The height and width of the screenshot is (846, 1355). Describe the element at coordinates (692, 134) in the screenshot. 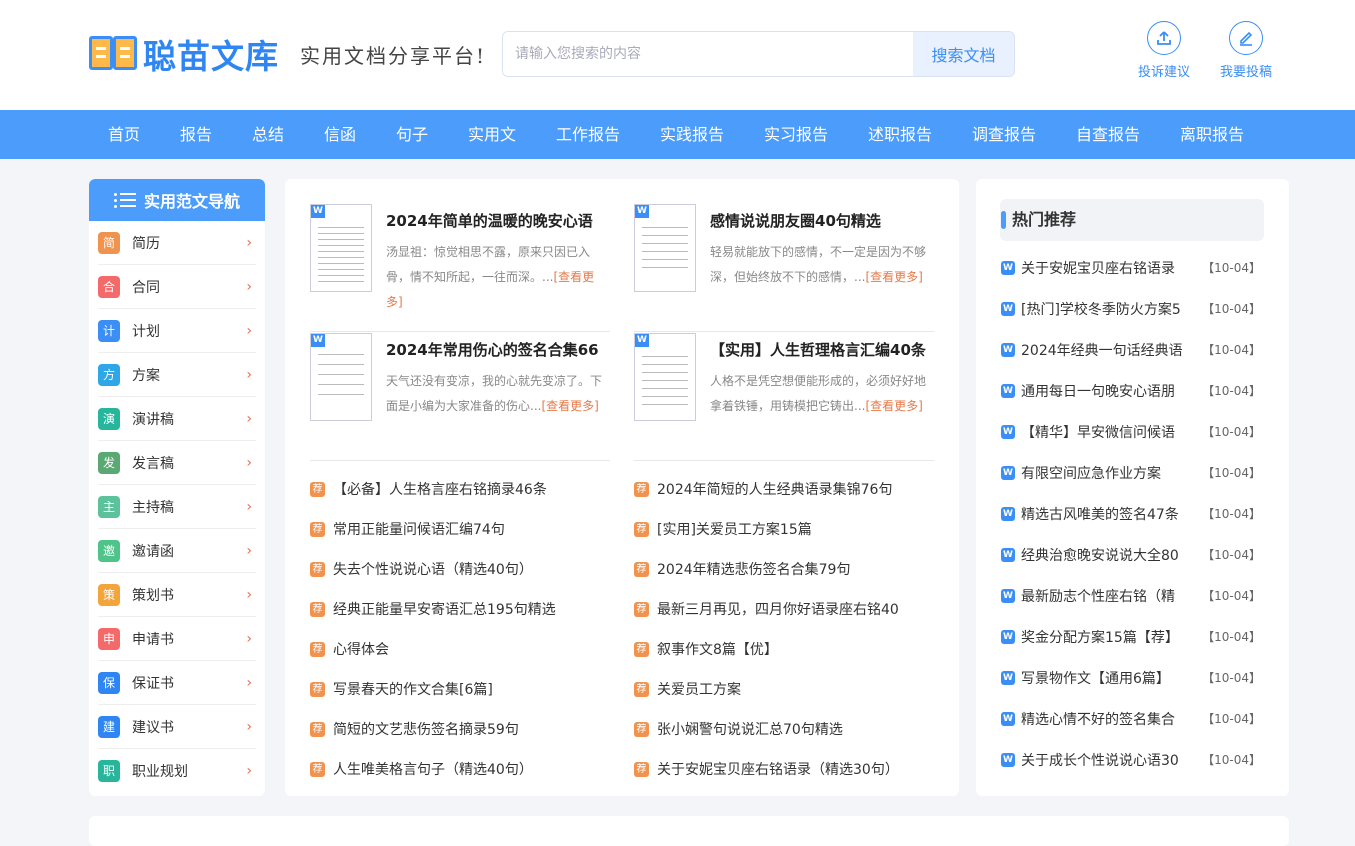

I see `nav-item: 实践报告` at that location.